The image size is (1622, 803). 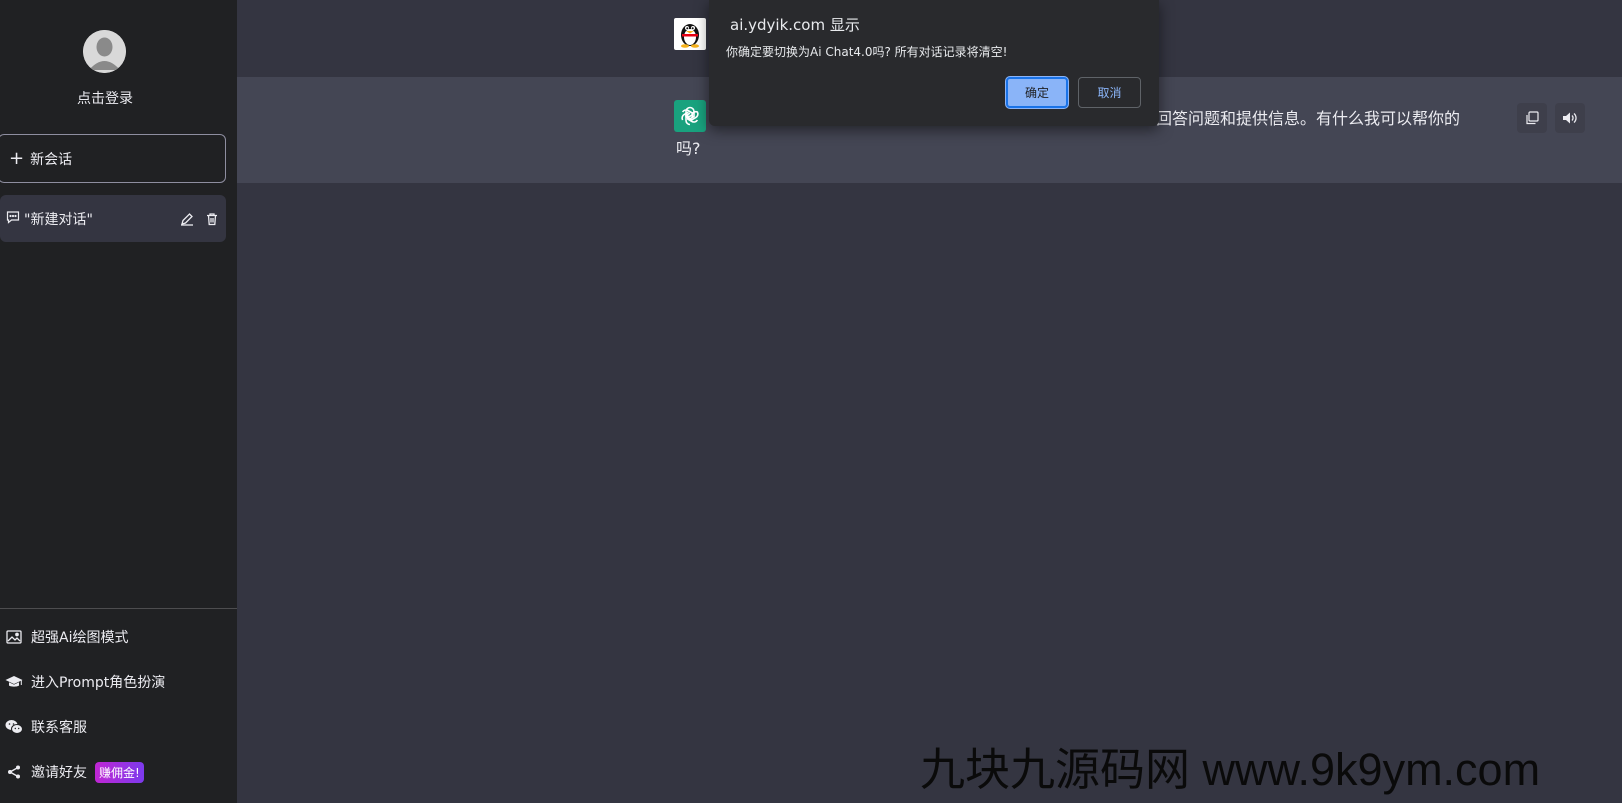 What do you see at coordinates (688, 148) in the screenshot?
I see `bot-message-text-continued: 吗?` at bounding box center [688, 148].